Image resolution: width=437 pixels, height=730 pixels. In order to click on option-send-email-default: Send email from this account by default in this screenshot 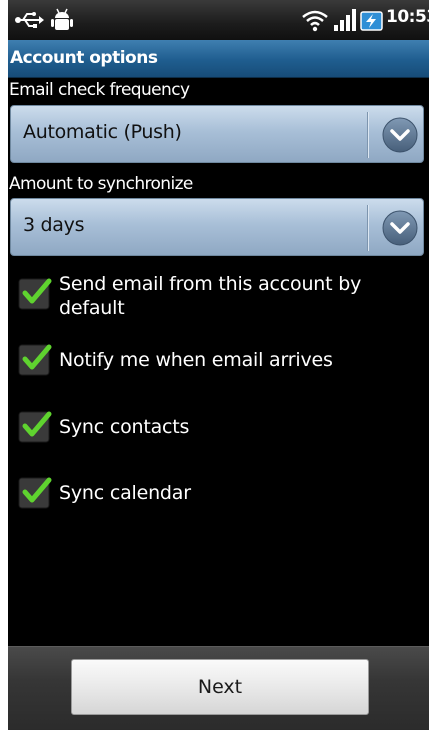, I will do `click(218, 296)`.